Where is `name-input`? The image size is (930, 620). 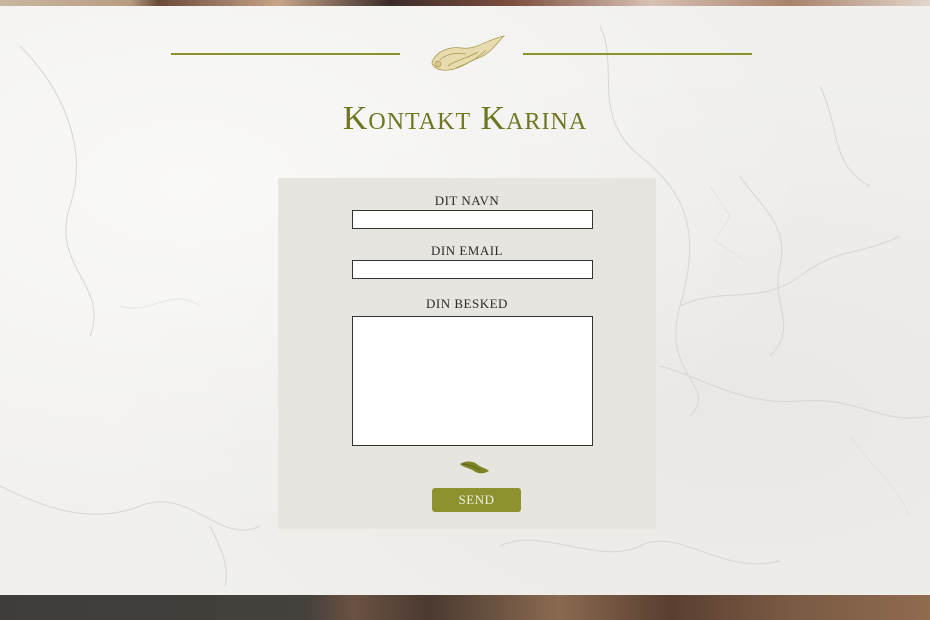
name-input is located at coordinates (472, 219).